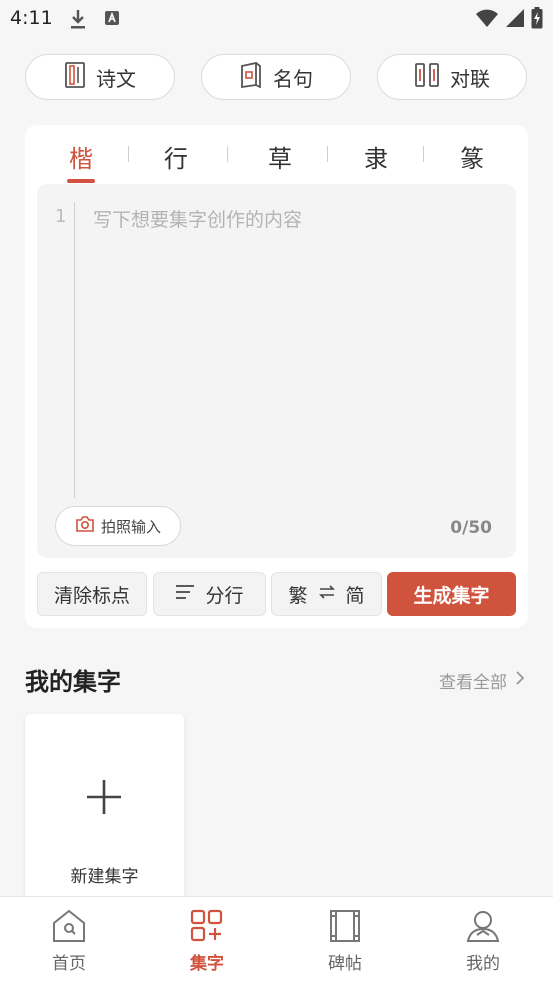  Describe the element at coordinates (112, 20) in the screenshot. I see `keyboard-a-icon` at that location.